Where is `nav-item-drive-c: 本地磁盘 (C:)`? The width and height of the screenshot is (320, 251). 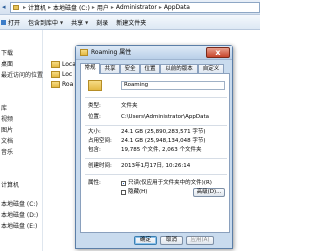 nav-item-drive-c: 本地磁盘 (C:) is located at coordinates (19, 205).